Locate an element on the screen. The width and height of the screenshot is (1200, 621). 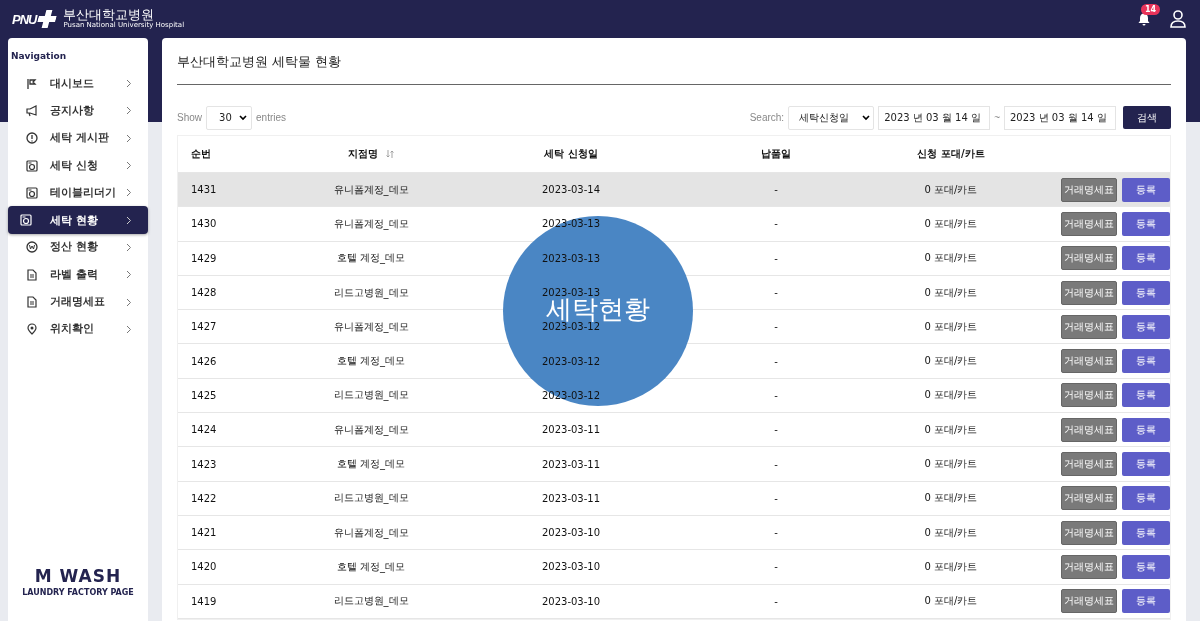
sidebar-item: 테이블리더기 is located at coordinates (78, 193).